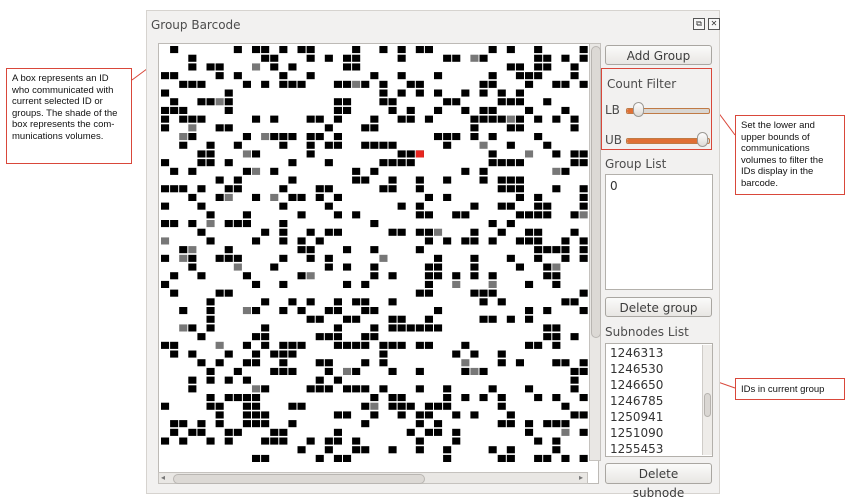 This screenshot has height=503, width=852. I want to click on list-item: 1246650, so click(654, 385).